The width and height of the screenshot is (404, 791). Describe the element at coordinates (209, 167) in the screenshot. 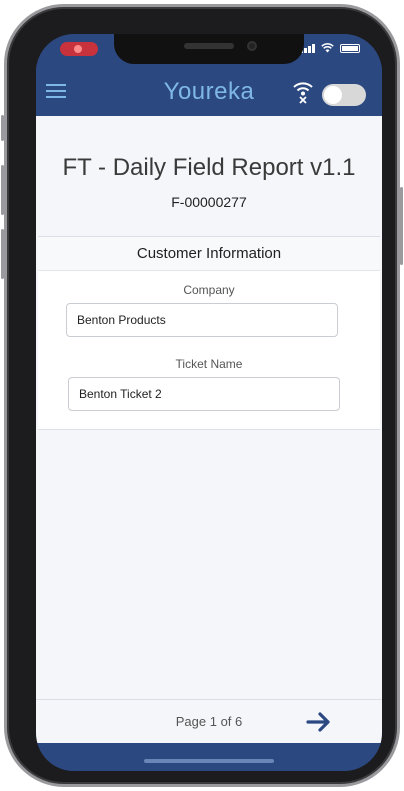

I see `form-title: FT - Daily Field Report v1.1` at that location.